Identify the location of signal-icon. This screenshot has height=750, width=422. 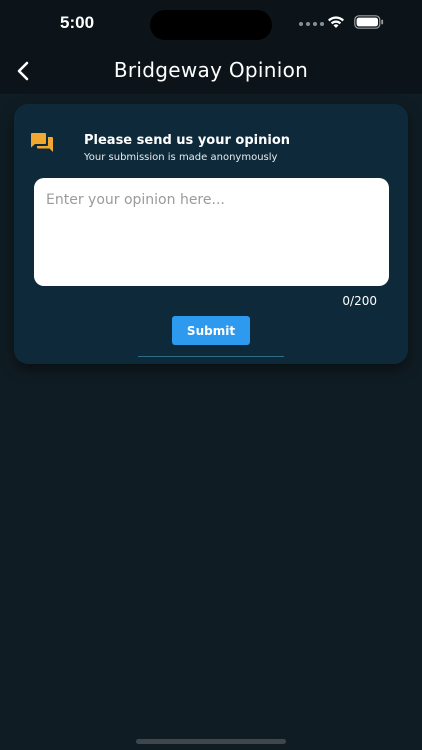
(311, 24).